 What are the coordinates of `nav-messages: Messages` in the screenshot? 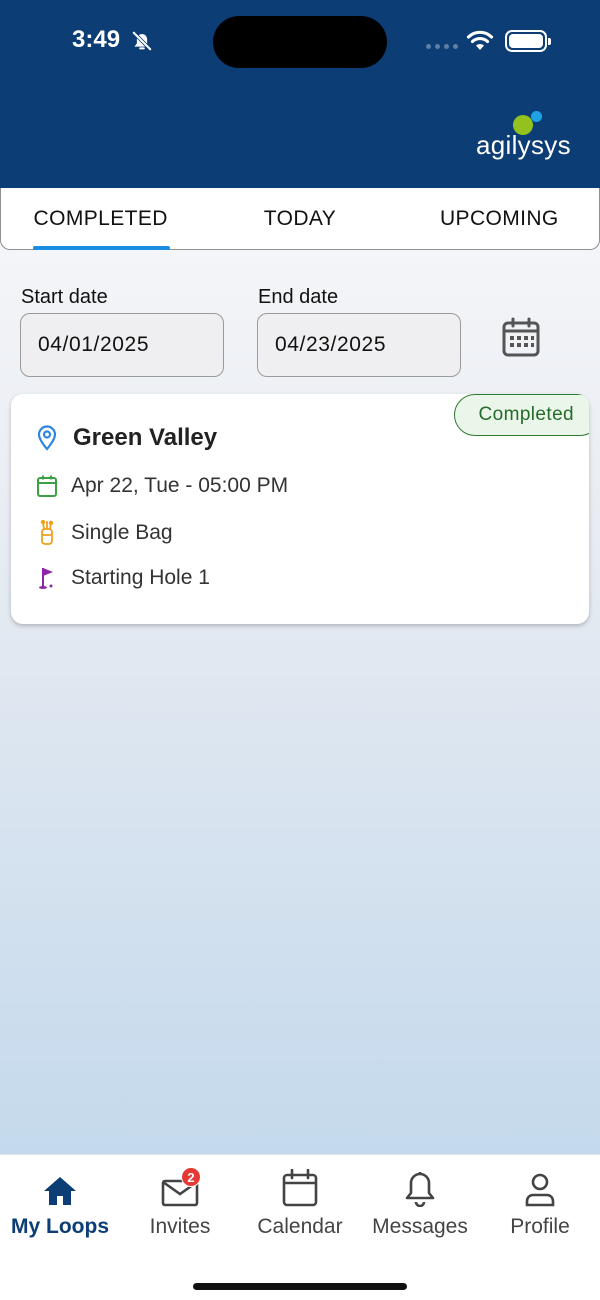 It's located at (420, 1203).